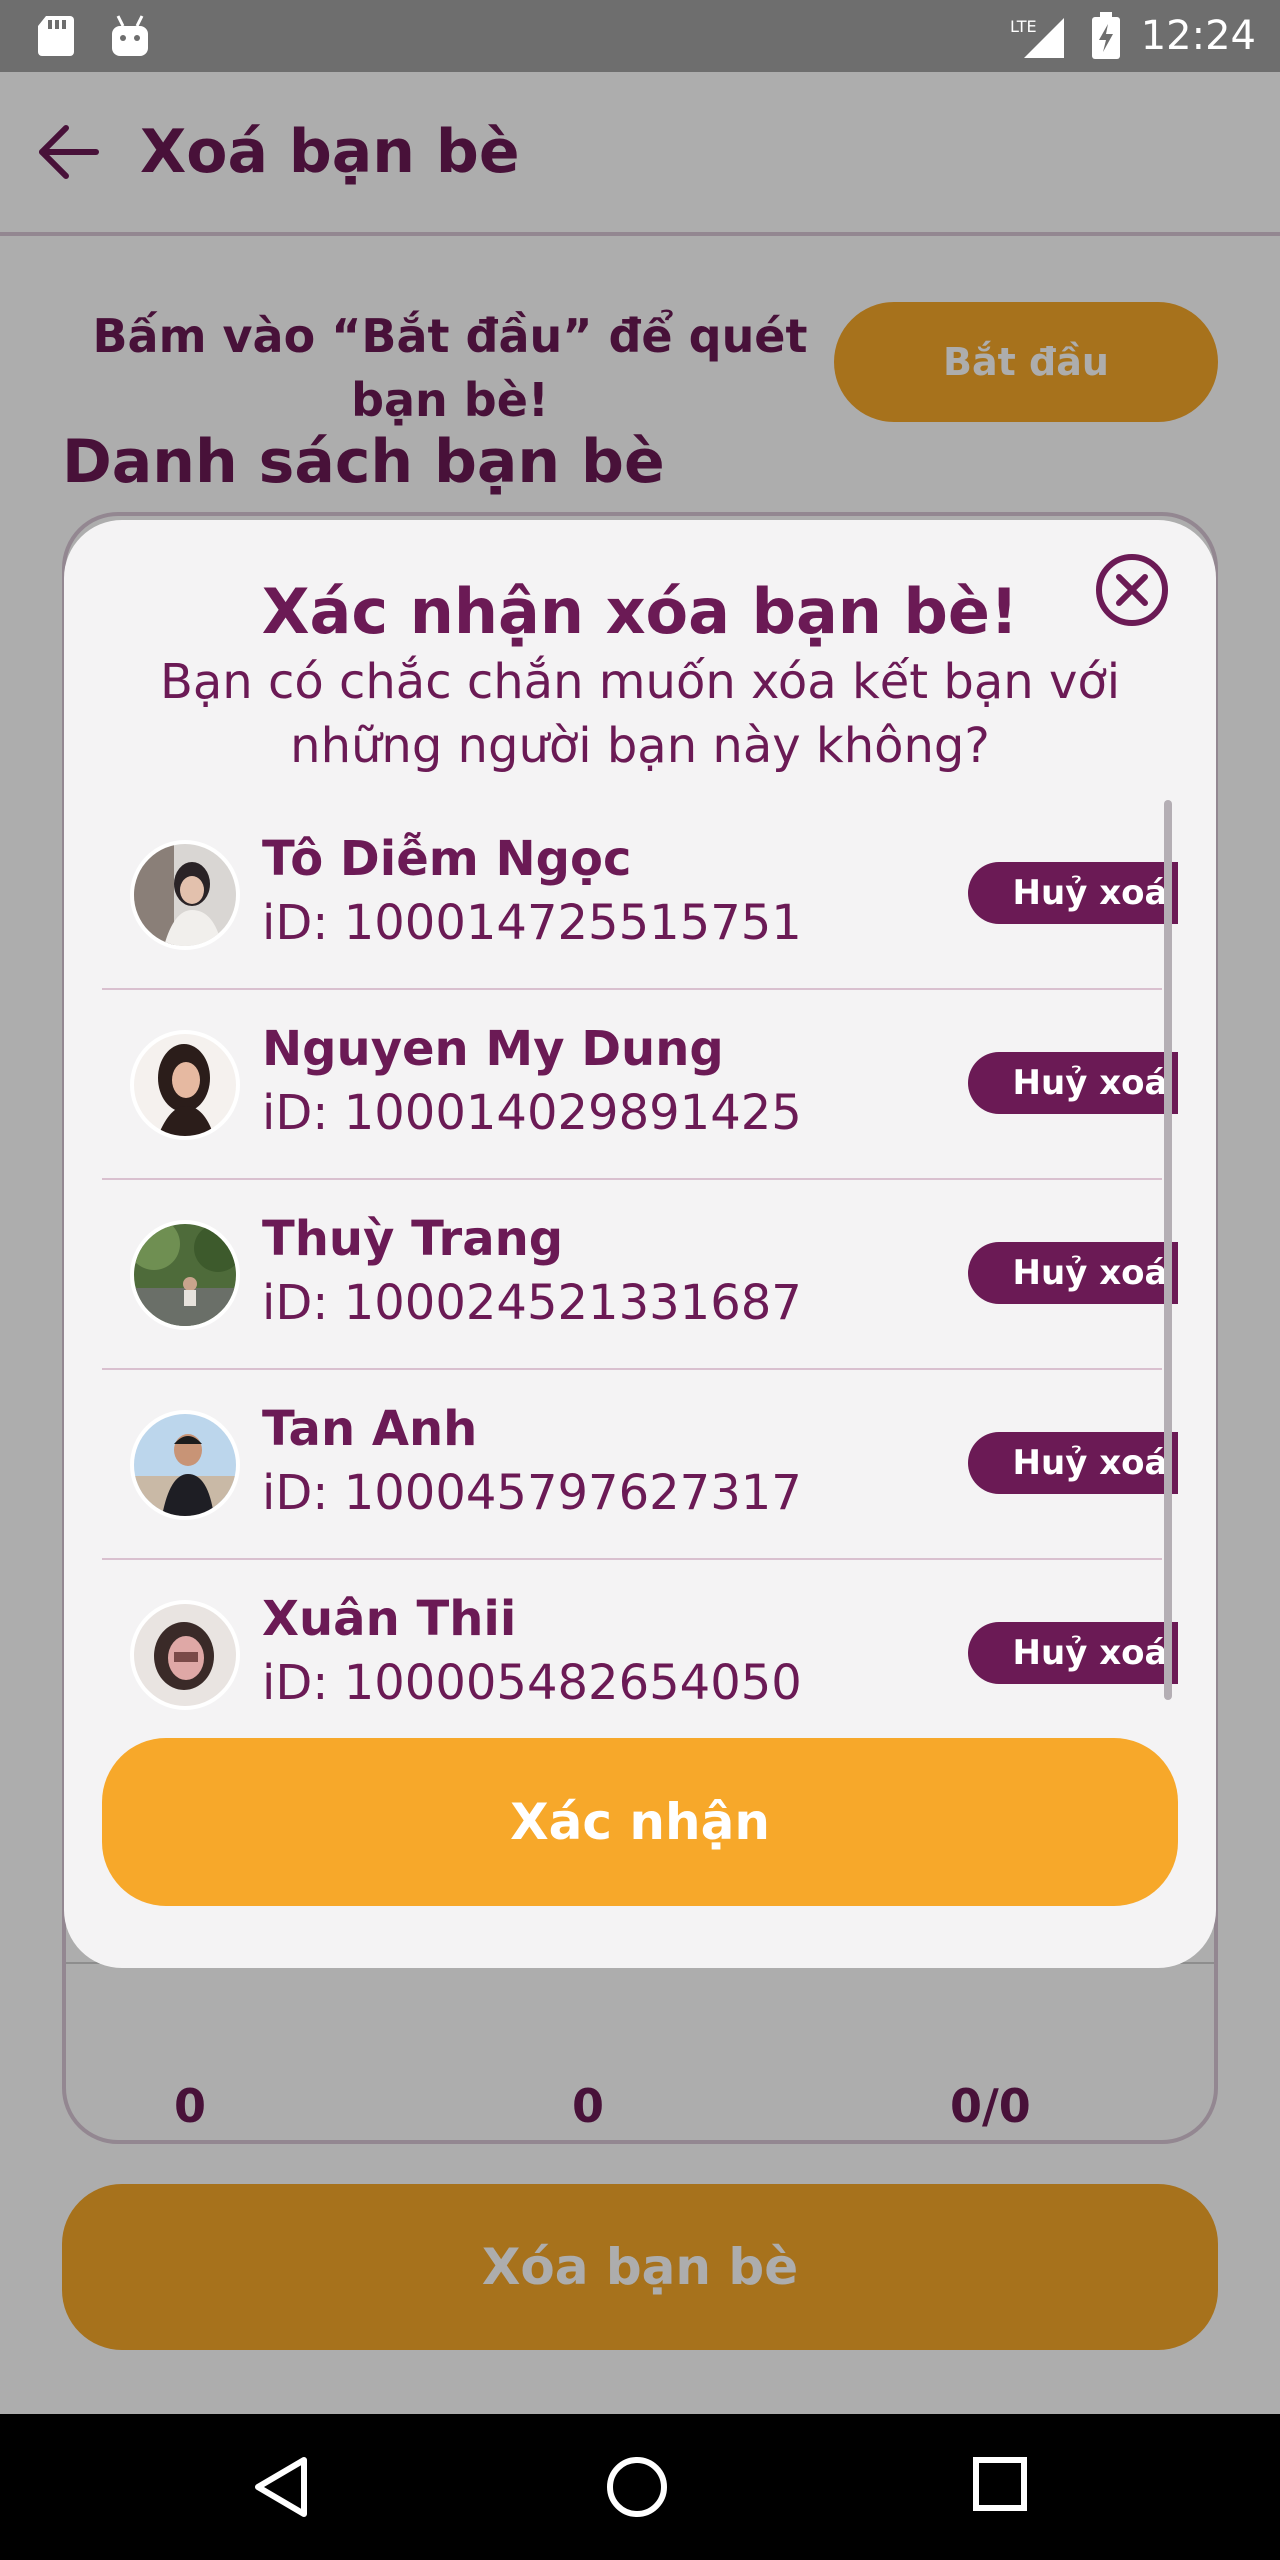 The height and width of the screenshot is (2560, 1280). What do you see at coordinates (637, 2489) in the screenshot?
I see `nav-home-icon` at bounding box center [637, 2489].